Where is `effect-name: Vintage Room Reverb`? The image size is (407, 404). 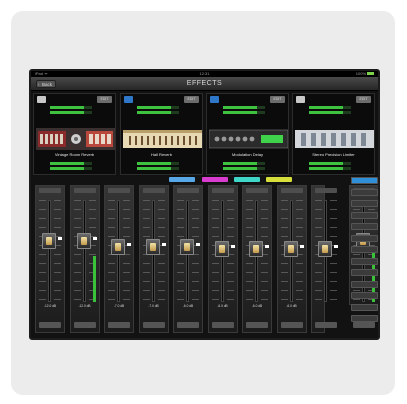 effect-name: Vintage Room Reverb is located at coordinates (74, 154).